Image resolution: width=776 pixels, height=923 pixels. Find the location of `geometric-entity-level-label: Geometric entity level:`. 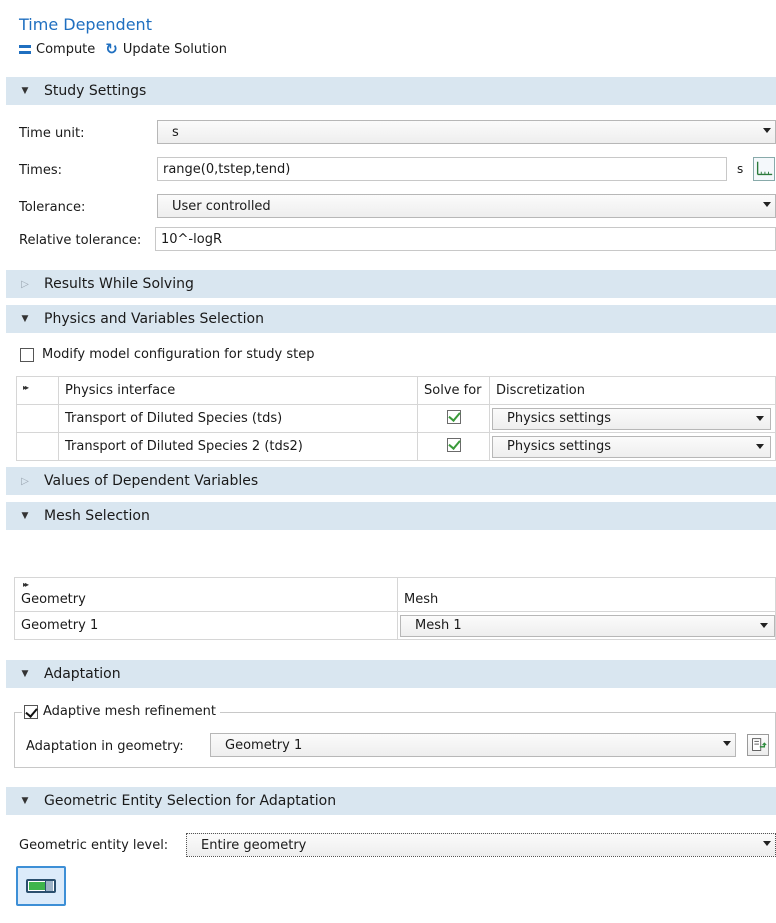

geometric-entity-level-label: Geometric entity level: is located at coordinates (94, 845).